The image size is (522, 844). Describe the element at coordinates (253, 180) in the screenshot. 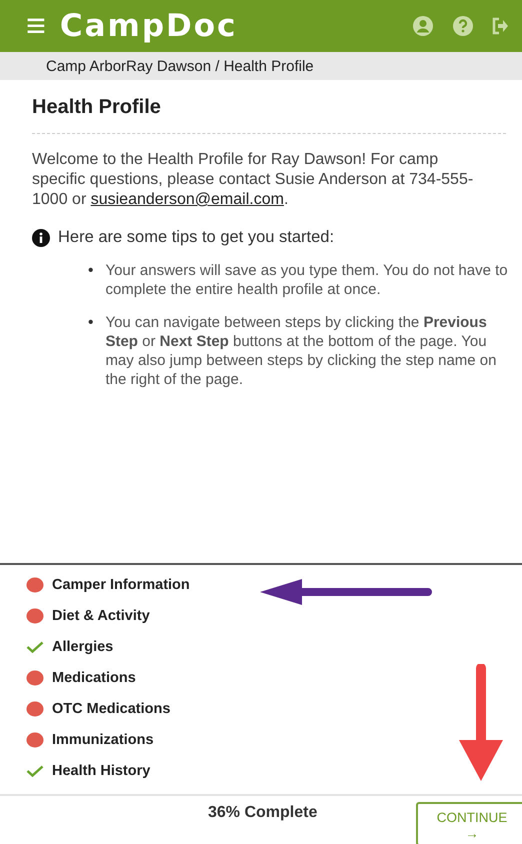

I see `welcome-text: Welcome to the Health Profile for Ray Dawson! For camp specific questions, please contact Susie Anderson at 734-555-1000 or susieanderson@email.com.` at that location.